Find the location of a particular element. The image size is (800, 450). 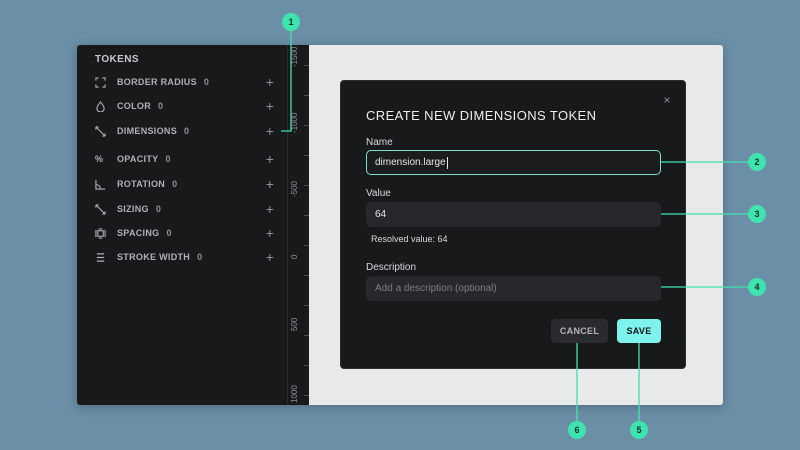

annotation-badge-5: 5 is located at coordinates (639, 430).